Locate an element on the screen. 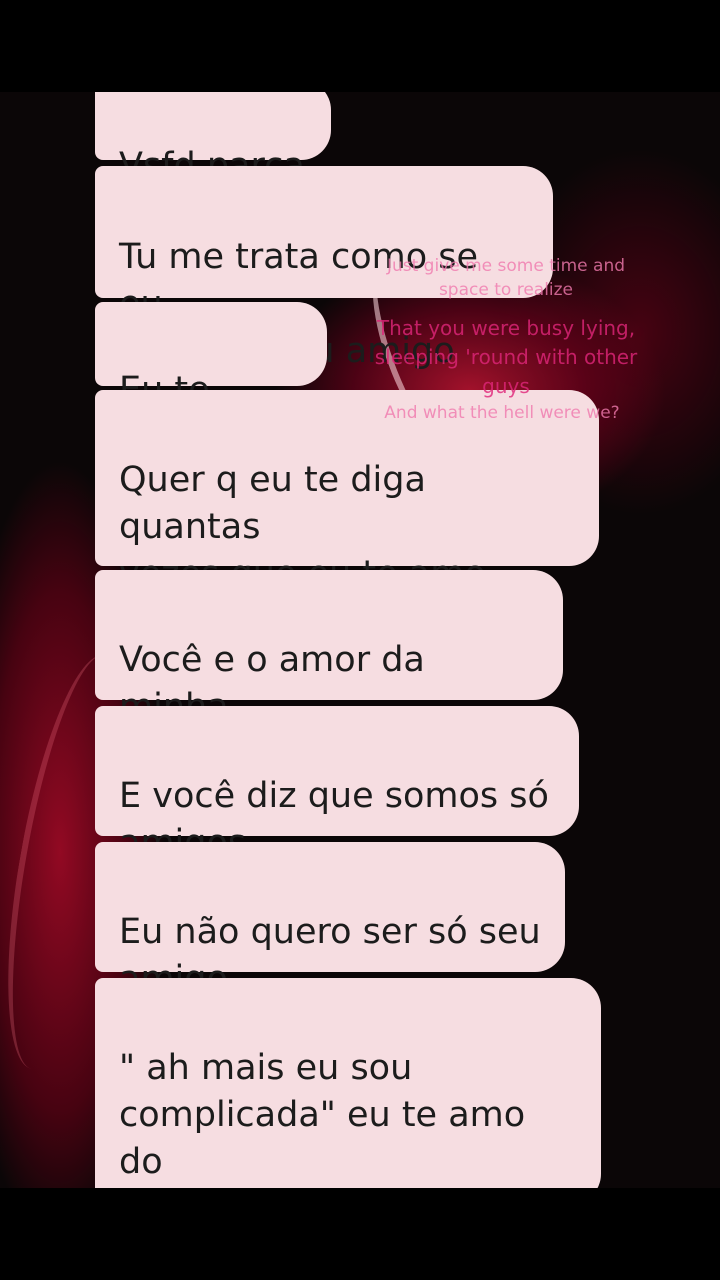  message-bubble: Vsfd parça is located at coordinates (213, 139).